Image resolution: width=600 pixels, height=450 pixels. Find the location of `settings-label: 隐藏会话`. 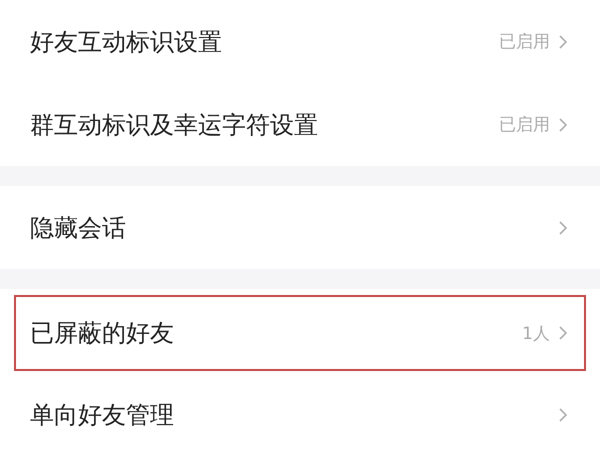

settings-label: 隐藏会话 is located at coordinates (78, 228).